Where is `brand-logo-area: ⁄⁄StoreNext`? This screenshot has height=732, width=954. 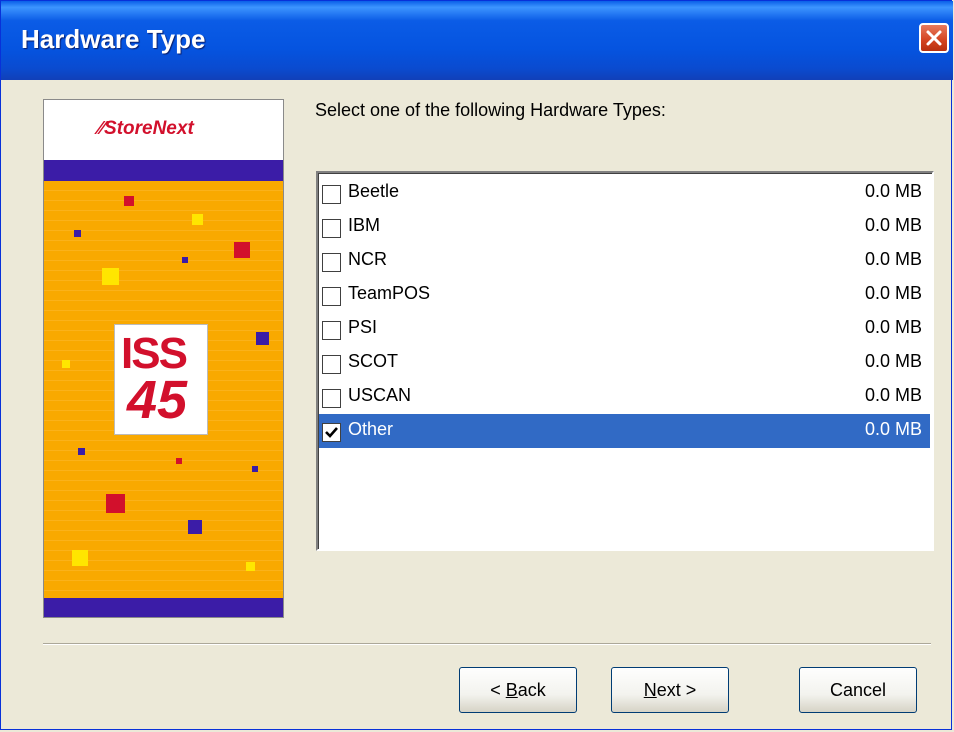 brand-logo-area: ⁄⁄StoreNext is located at coordinates (163, 130).